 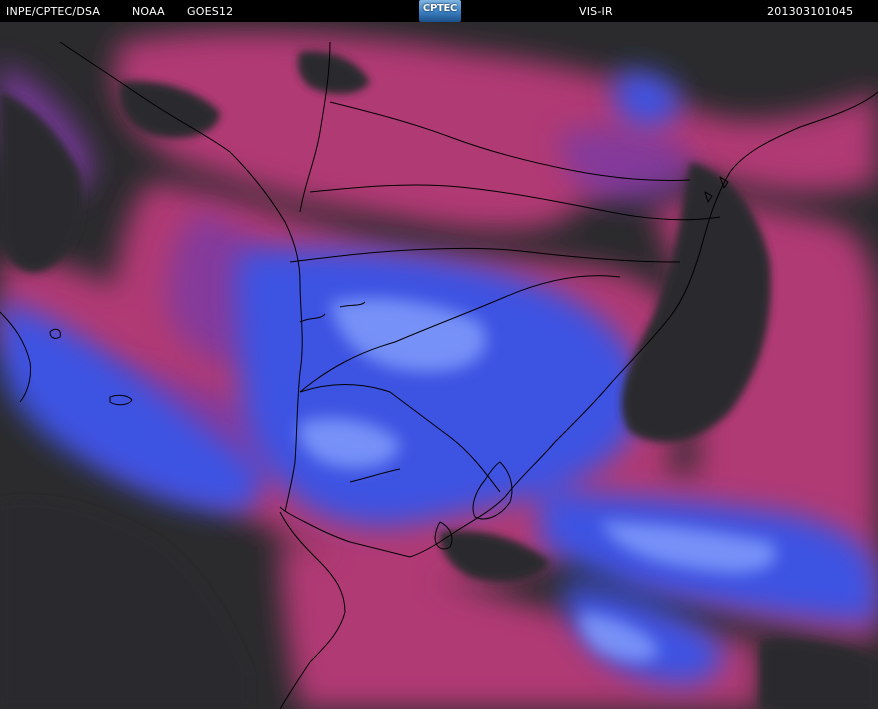 What do you see at coordinates (596, 11) in the screenshot?
I see `product-label: VIS-IR` at bounding box center [596, 11].